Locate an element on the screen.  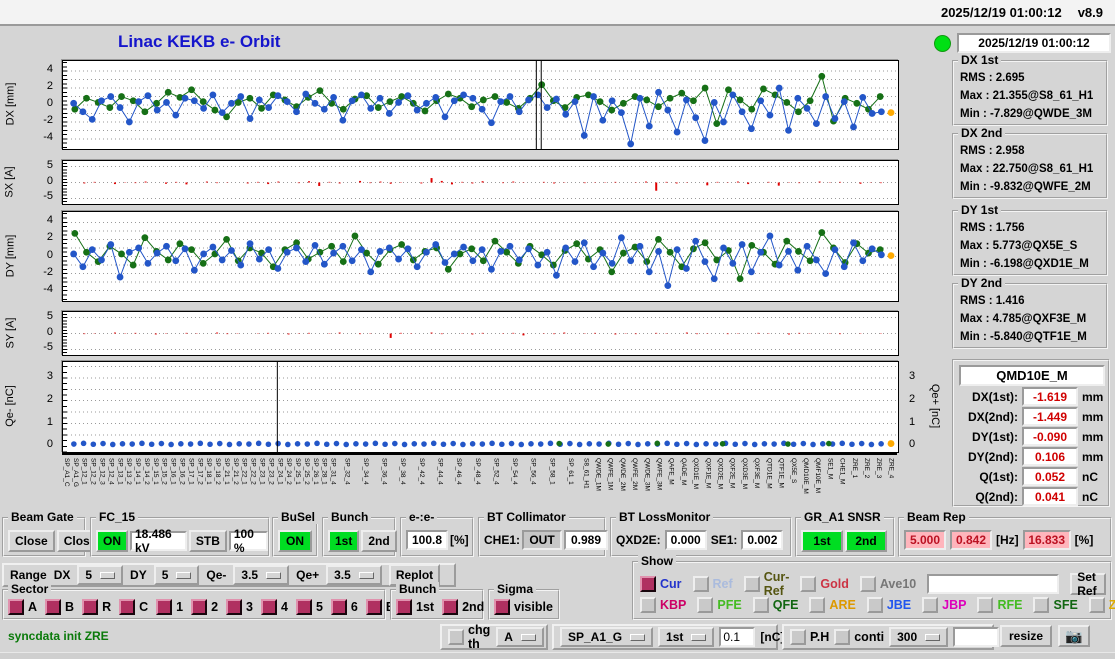
set-ref-button: Set Ref is located at coordinates (1088, 584).